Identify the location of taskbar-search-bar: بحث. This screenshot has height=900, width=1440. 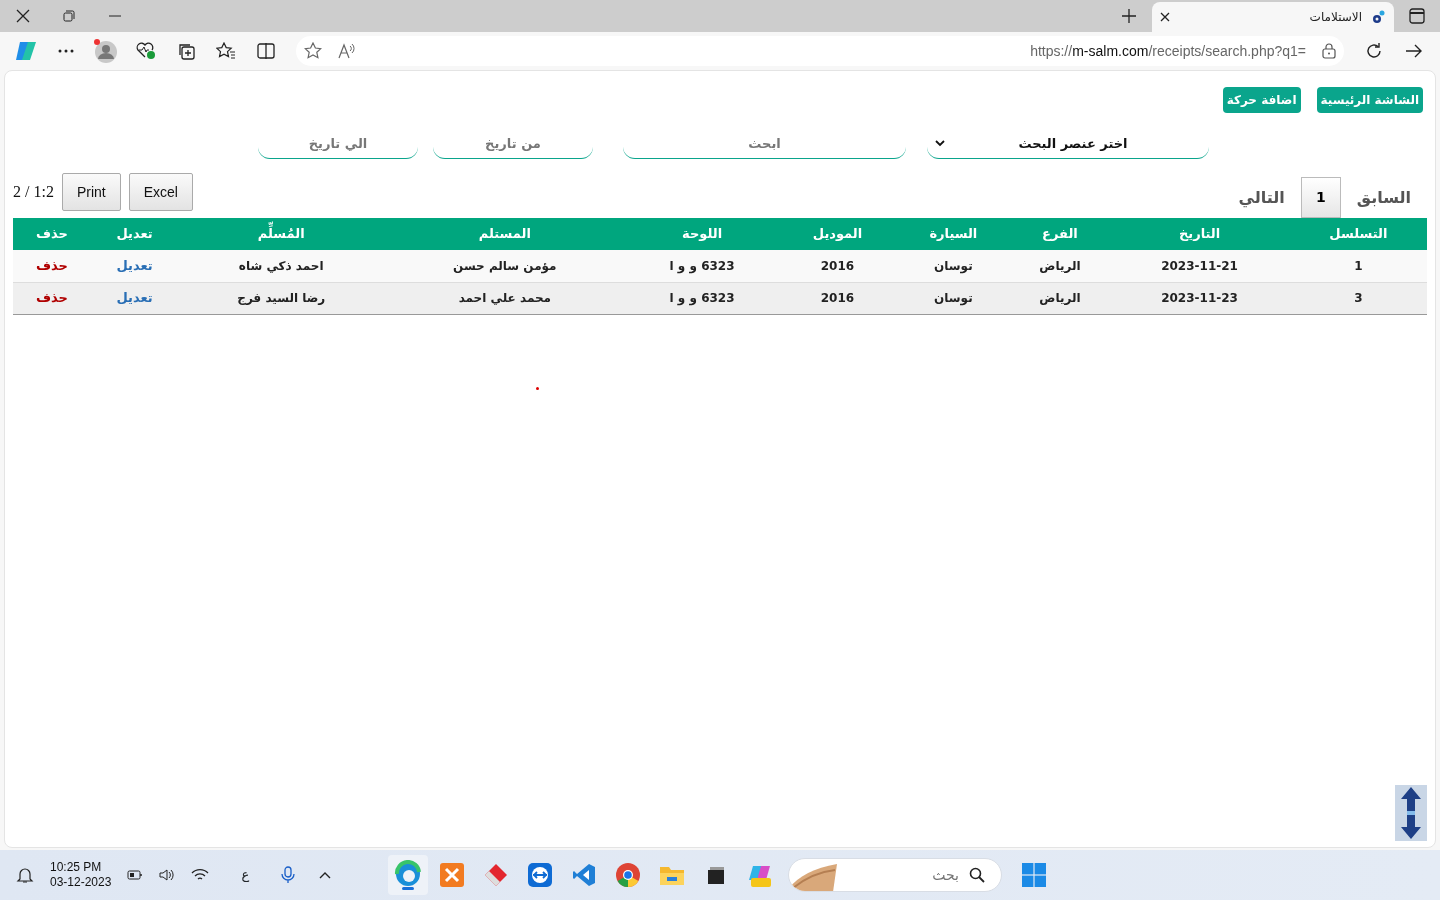
(895, 875).